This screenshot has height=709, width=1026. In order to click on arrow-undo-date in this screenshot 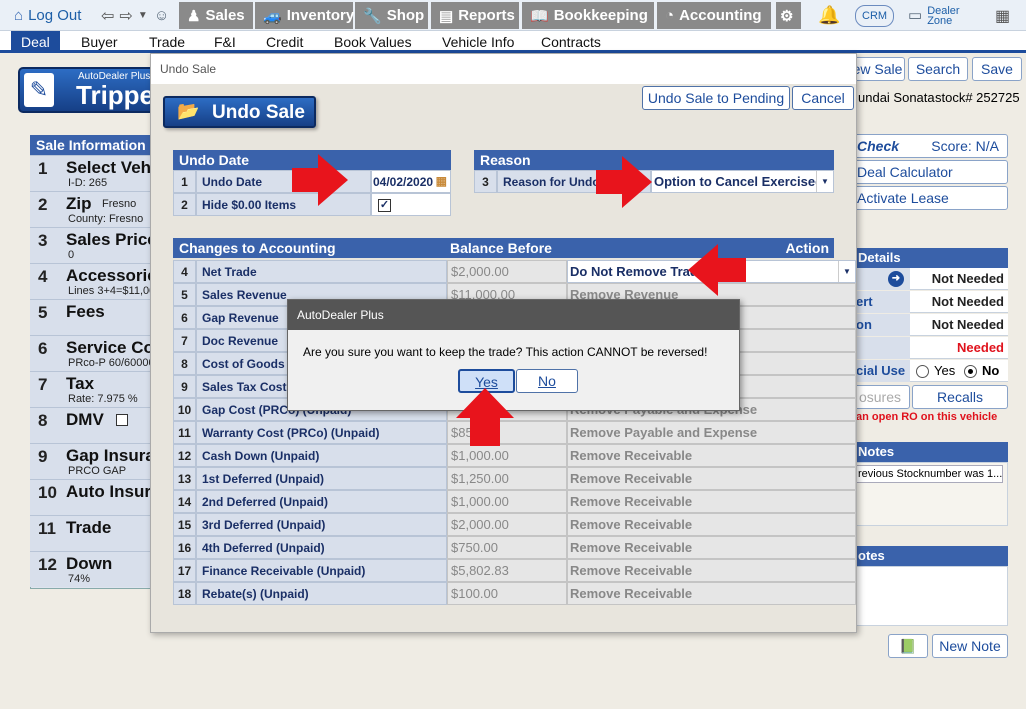, I will do `click(320, 180)`.